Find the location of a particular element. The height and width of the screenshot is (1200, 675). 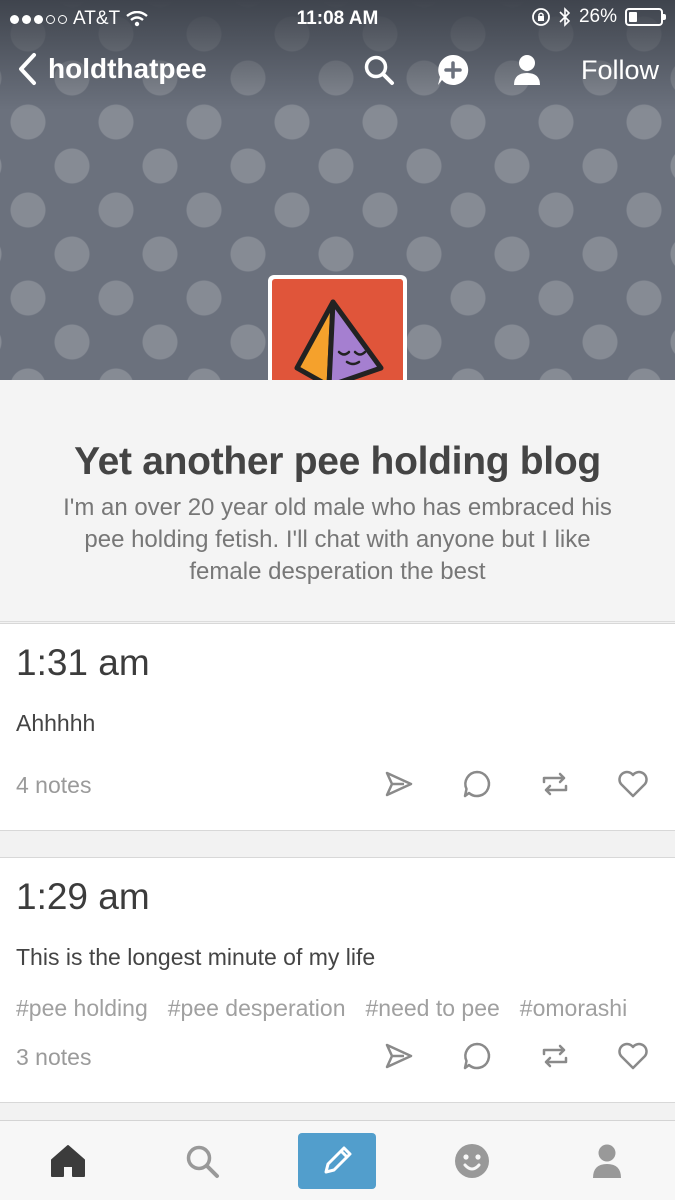

back-button: holdthatpee is located at coordinates (111, 69).